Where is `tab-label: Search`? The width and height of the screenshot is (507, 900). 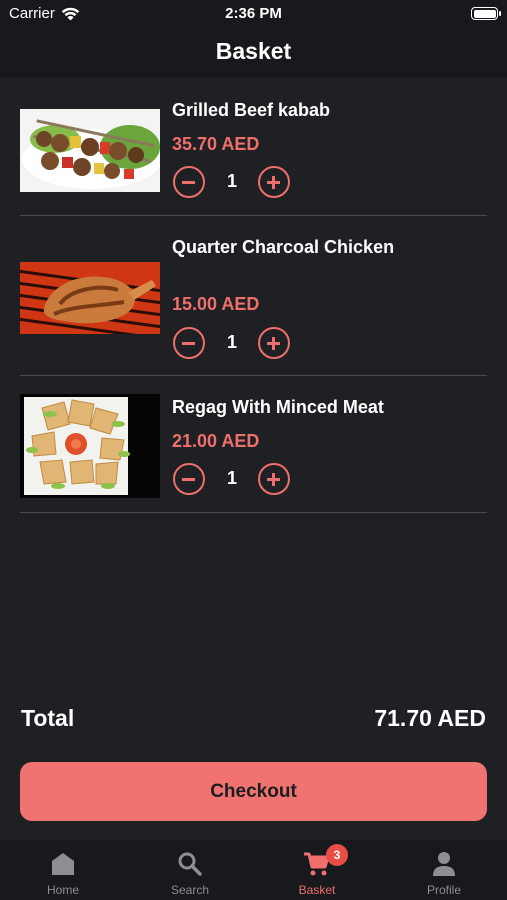 tab-label: Search is located at coordinates (190, 890).